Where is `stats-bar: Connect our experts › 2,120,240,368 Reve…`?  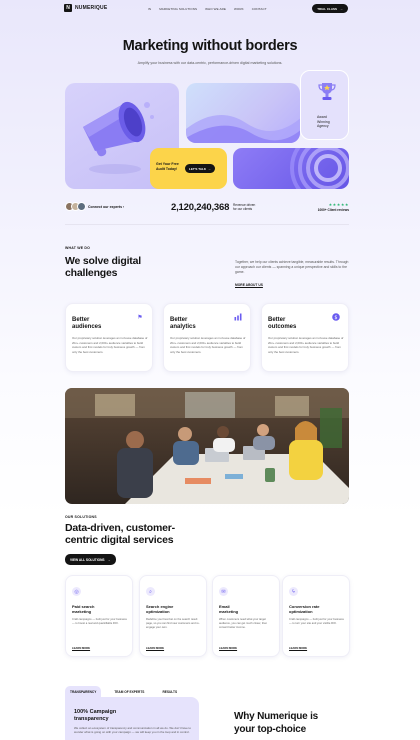 stats-bar: Connect our experts › 2,120,240,368 Reve… is located at coordinates (207, 207).